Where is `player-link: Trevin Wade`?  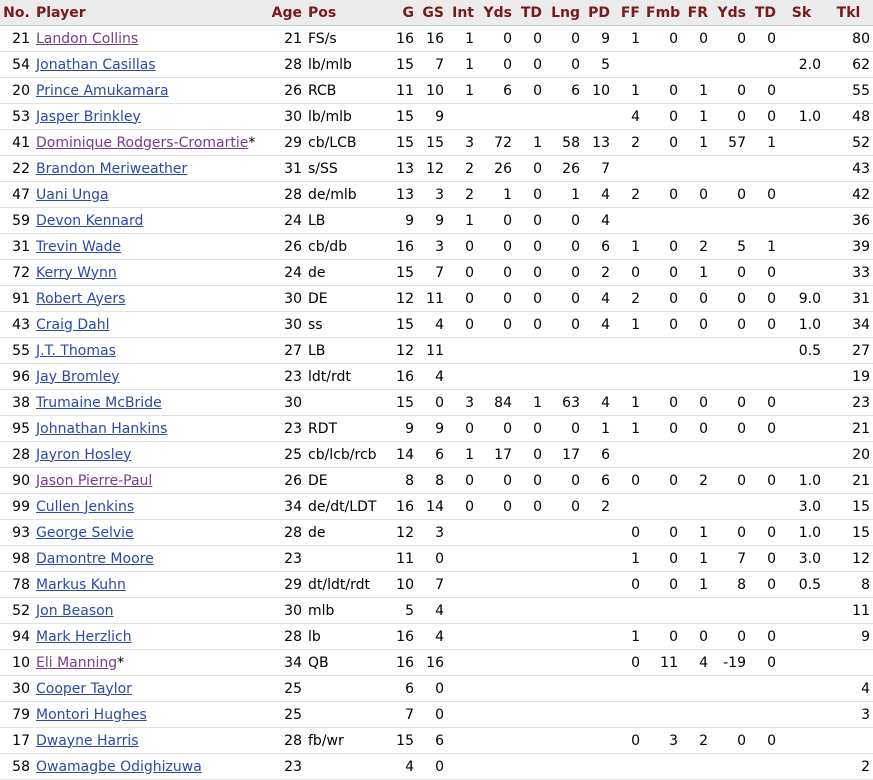
player-link: Trevin Wade is located at coordinates (78, 247).